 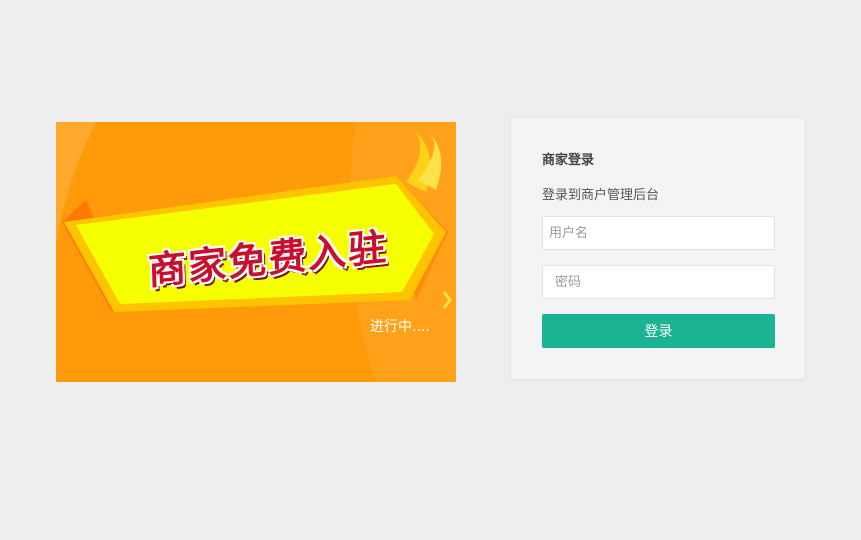 I want to click on password-input, so click(x=658, y=282).